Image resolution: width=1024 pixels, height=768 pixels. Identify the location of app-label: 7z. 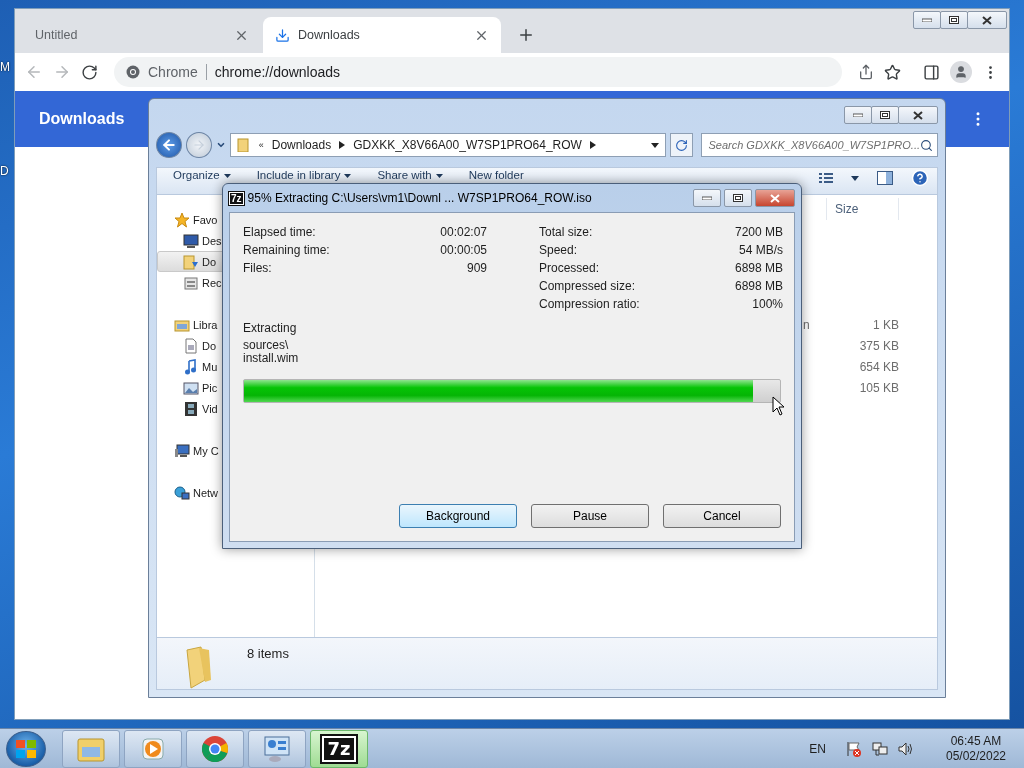
(339, 748).